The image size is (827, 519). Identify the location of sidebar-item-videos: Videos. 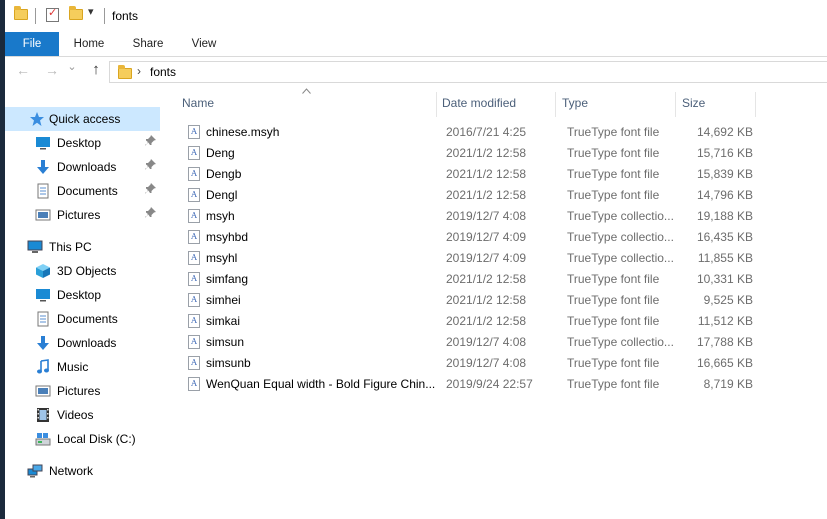
(82, 415).